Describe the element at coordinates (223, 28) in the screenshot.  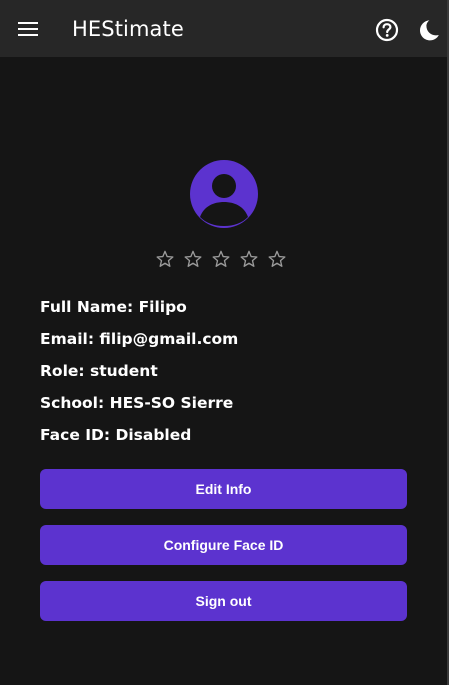
I see `app-bar: HEStimate` at that location.